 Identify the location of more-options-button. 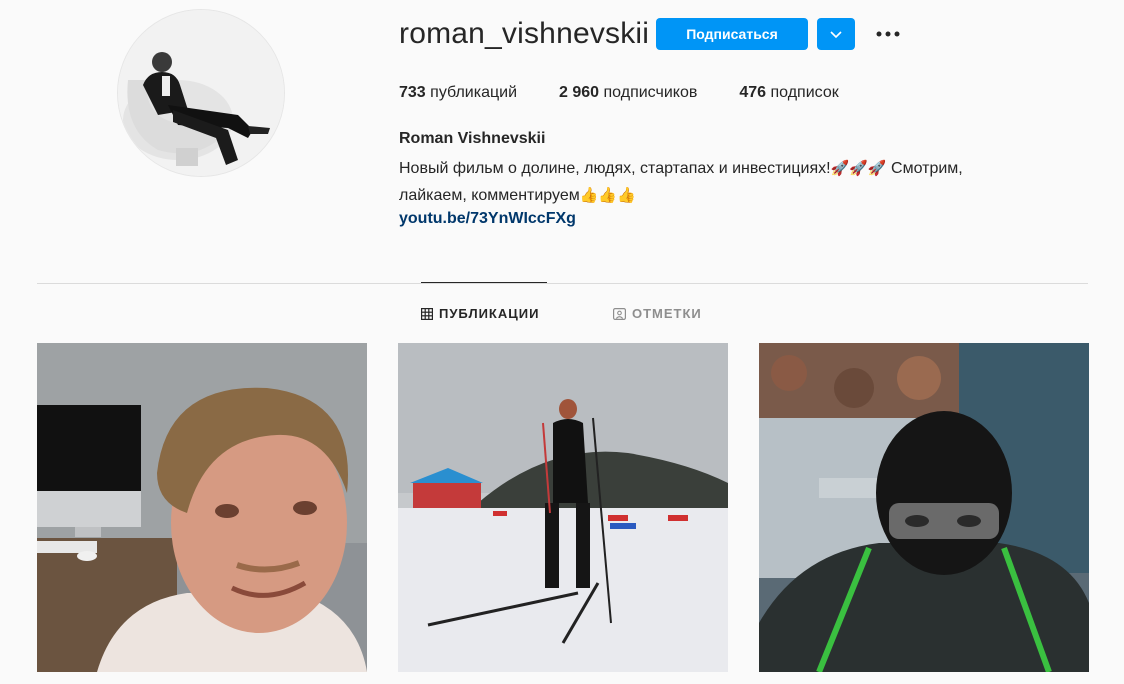
(888, 34).